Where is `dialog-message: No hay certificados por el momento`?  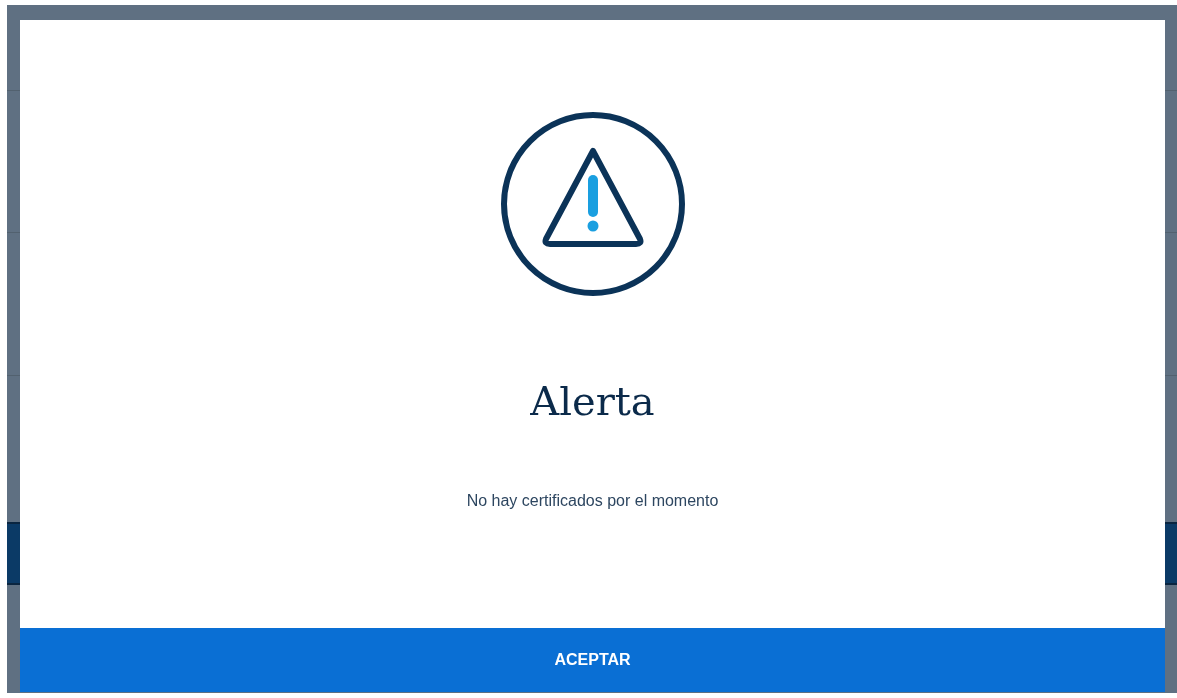 dialog-message: No hay certificados por el momento is located at coordinates (592, 501).